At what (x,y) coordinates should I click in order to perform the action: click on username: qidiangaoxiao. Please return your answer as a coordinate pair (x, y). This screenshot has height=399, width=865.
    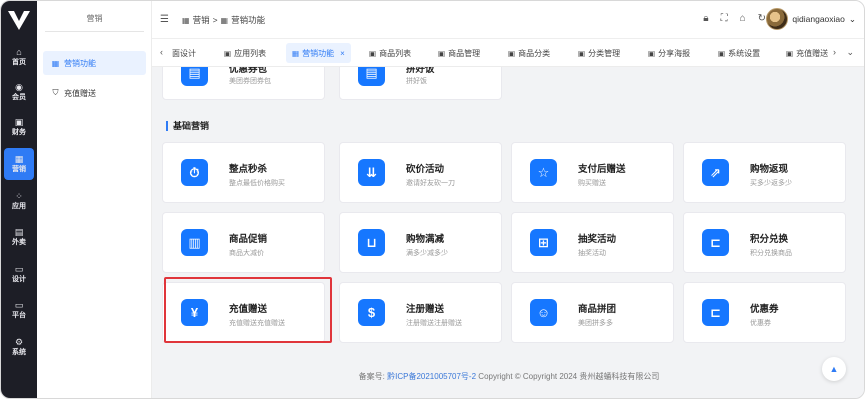
    Looking at the image, I should click on (818, 19).